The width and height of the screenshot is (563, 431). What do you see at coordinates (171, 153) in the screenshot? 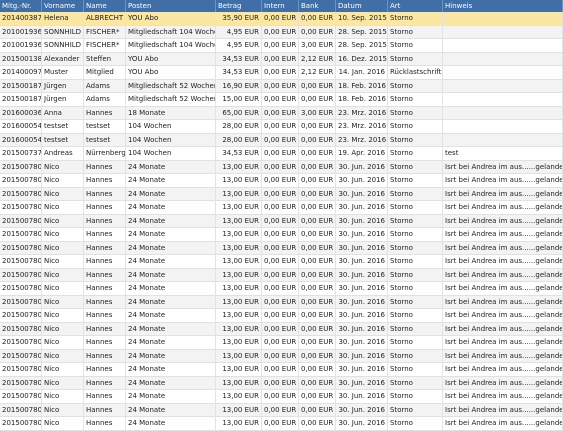
I see `cell-posten: 104 Wochen` at bounding box center [171, 153].